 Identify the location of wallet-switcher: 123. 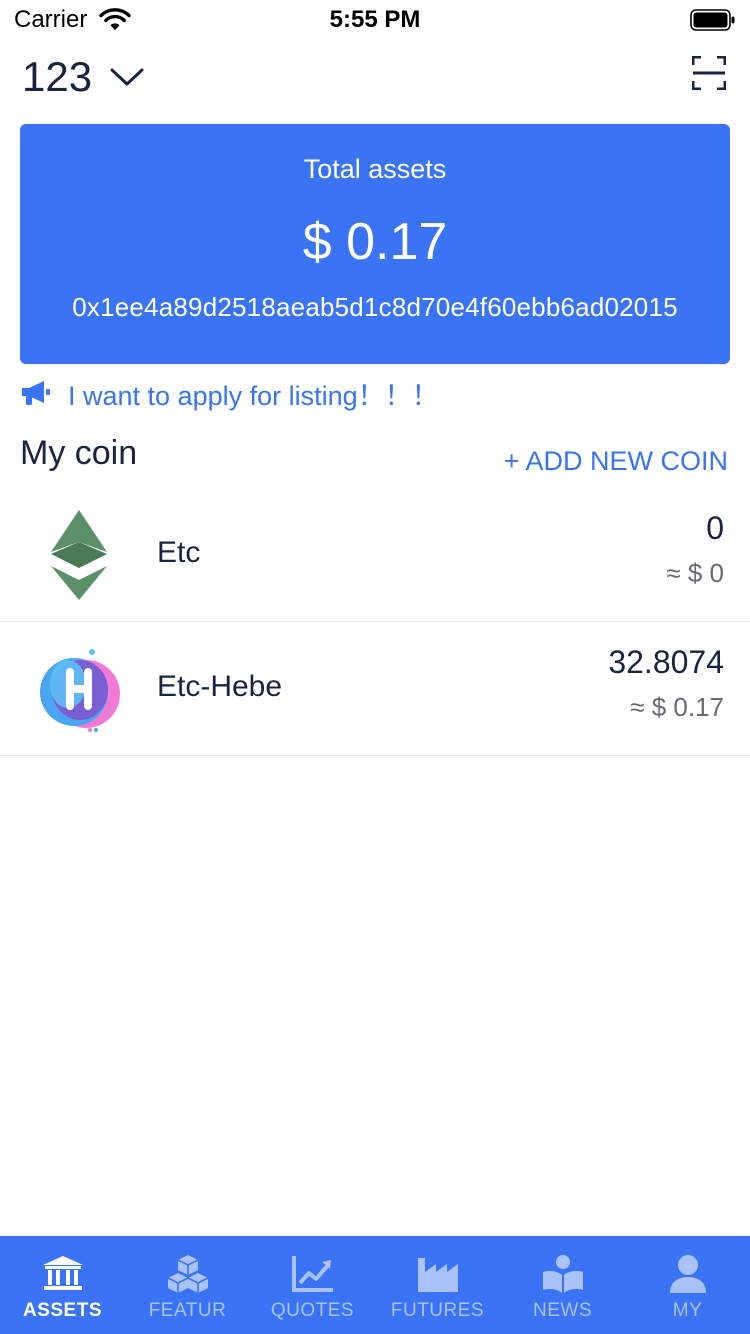
(83, 77).